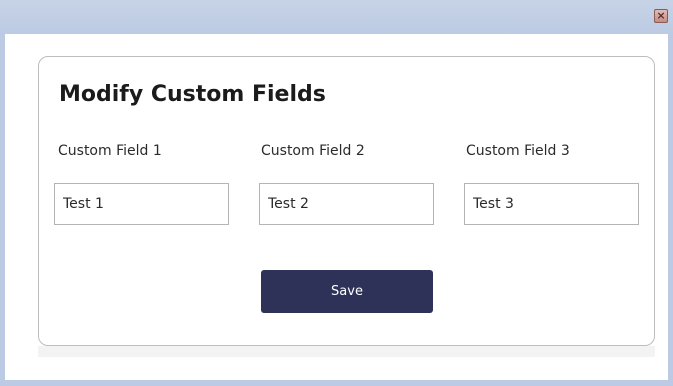 The height and width of the screenshot is (386, 673). Describe the element at coordinates (661, 16) in the screenshot. I see `close-icon: ×` at that location.